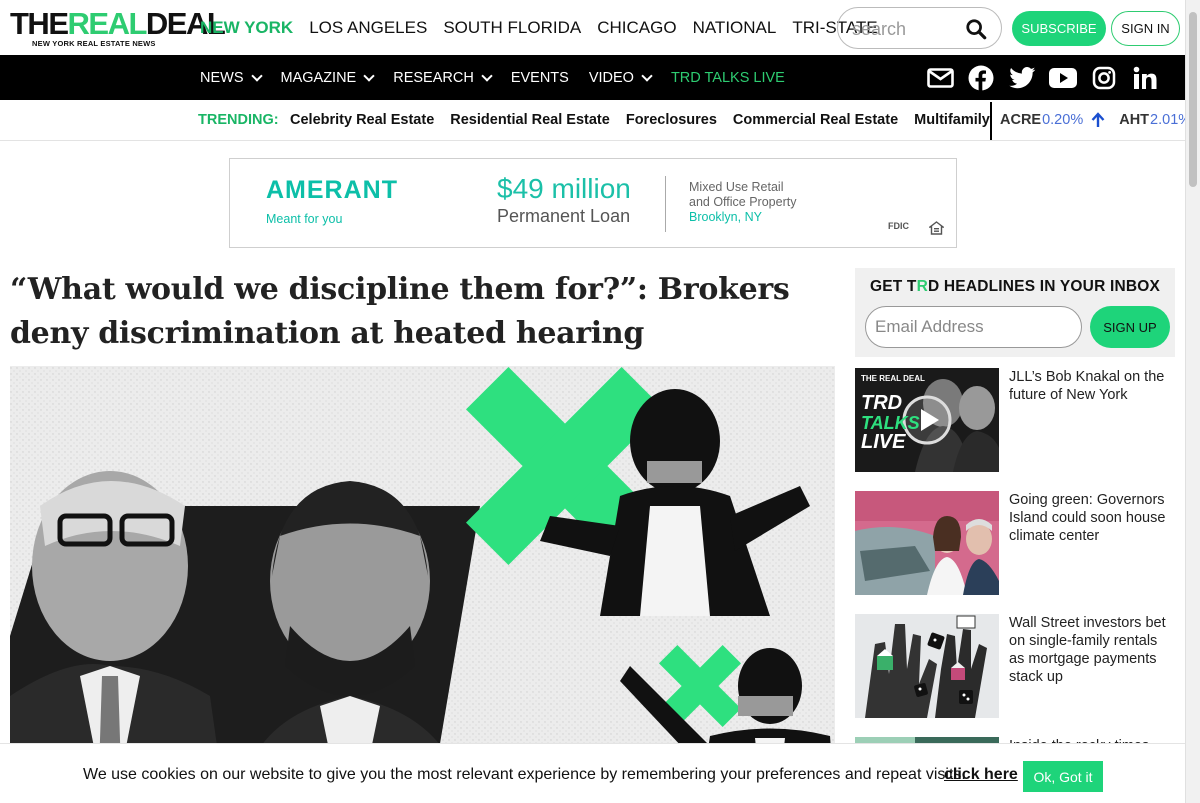  I want to click on ad-loan-type: Permanent Loan, so click(564, 216).